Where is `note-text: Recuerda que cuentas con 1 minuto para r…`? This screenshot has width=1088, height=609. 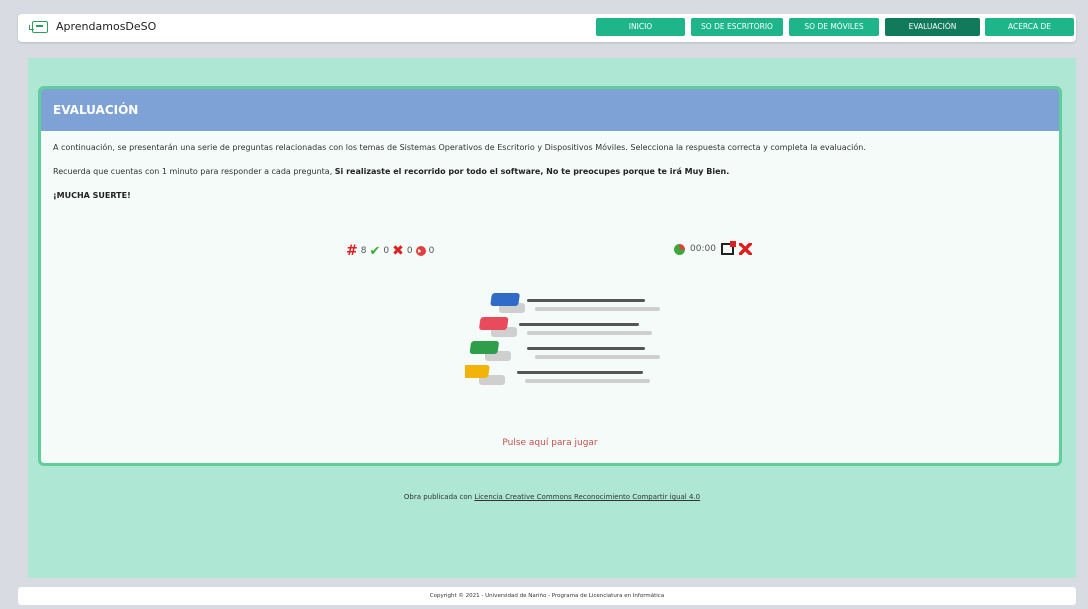 note-text: Recuerda que cuentas con 1 minuto para r… is located at coordinates (391, 171).